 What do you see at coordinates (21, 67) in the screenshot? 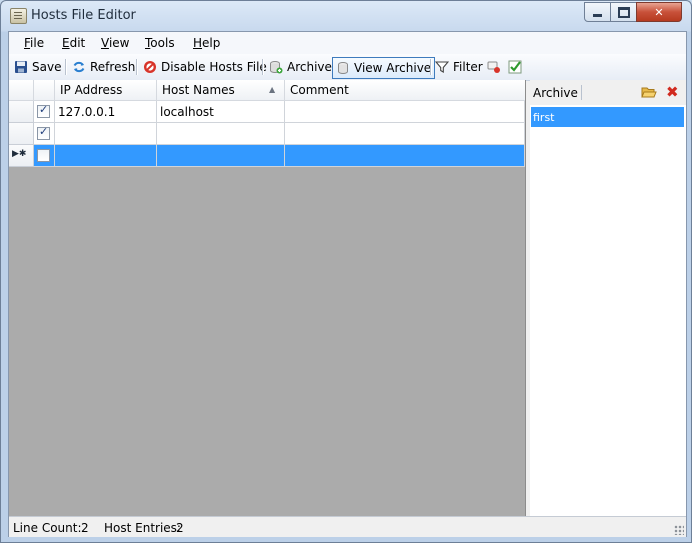
I see `floppy-disk-icon` at bounding box center [21, 67].